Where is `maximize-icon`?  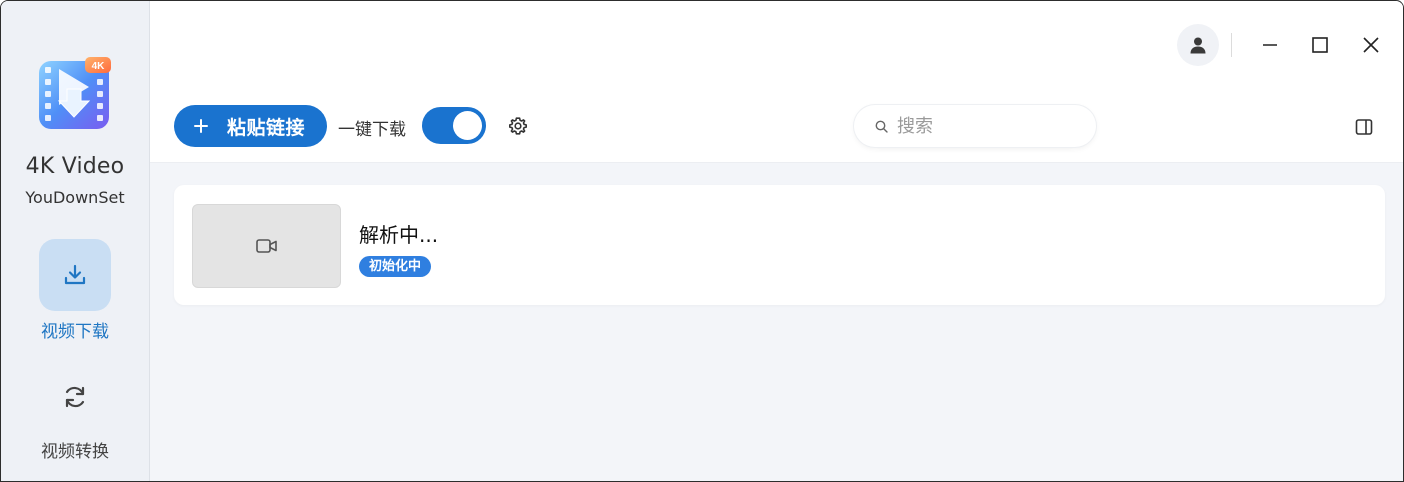 maximize-icon is located at coordinates (1320, 45).